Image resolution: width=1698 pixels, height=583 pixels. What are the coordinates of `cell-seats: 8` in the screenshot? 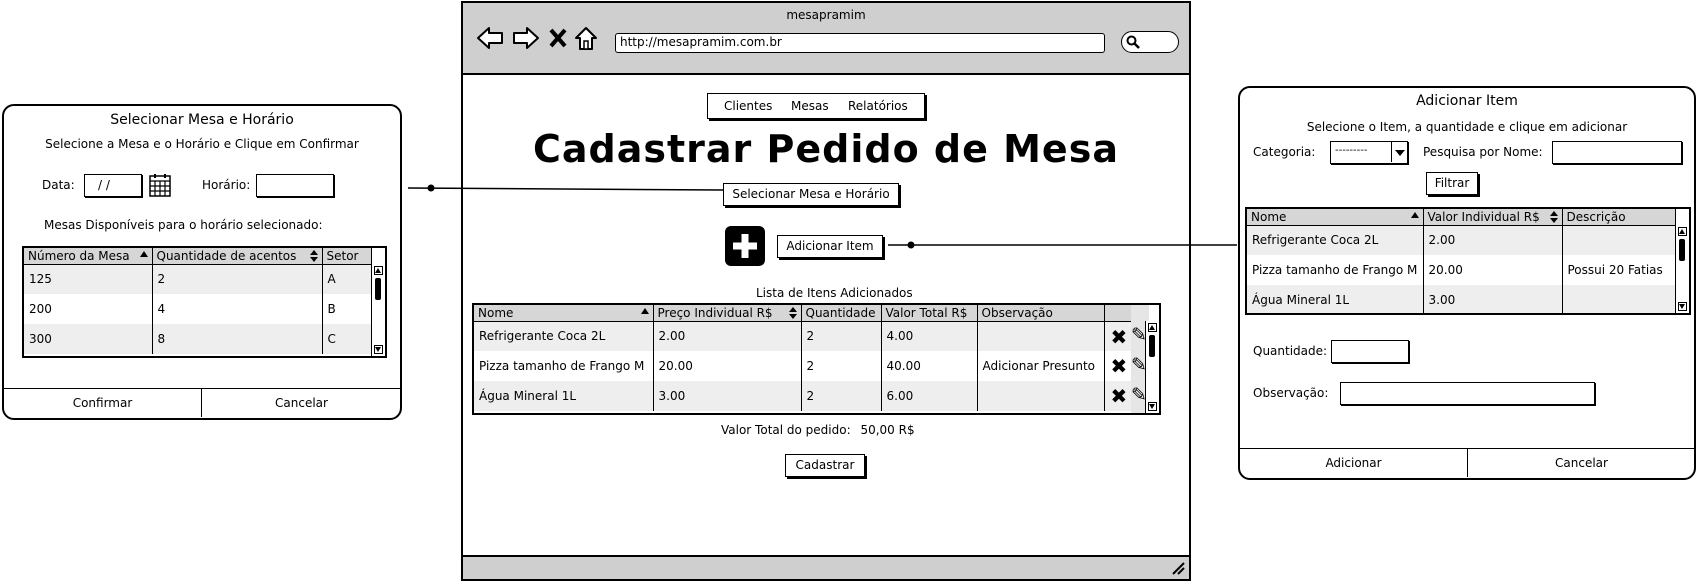 It's located at (237, 339).